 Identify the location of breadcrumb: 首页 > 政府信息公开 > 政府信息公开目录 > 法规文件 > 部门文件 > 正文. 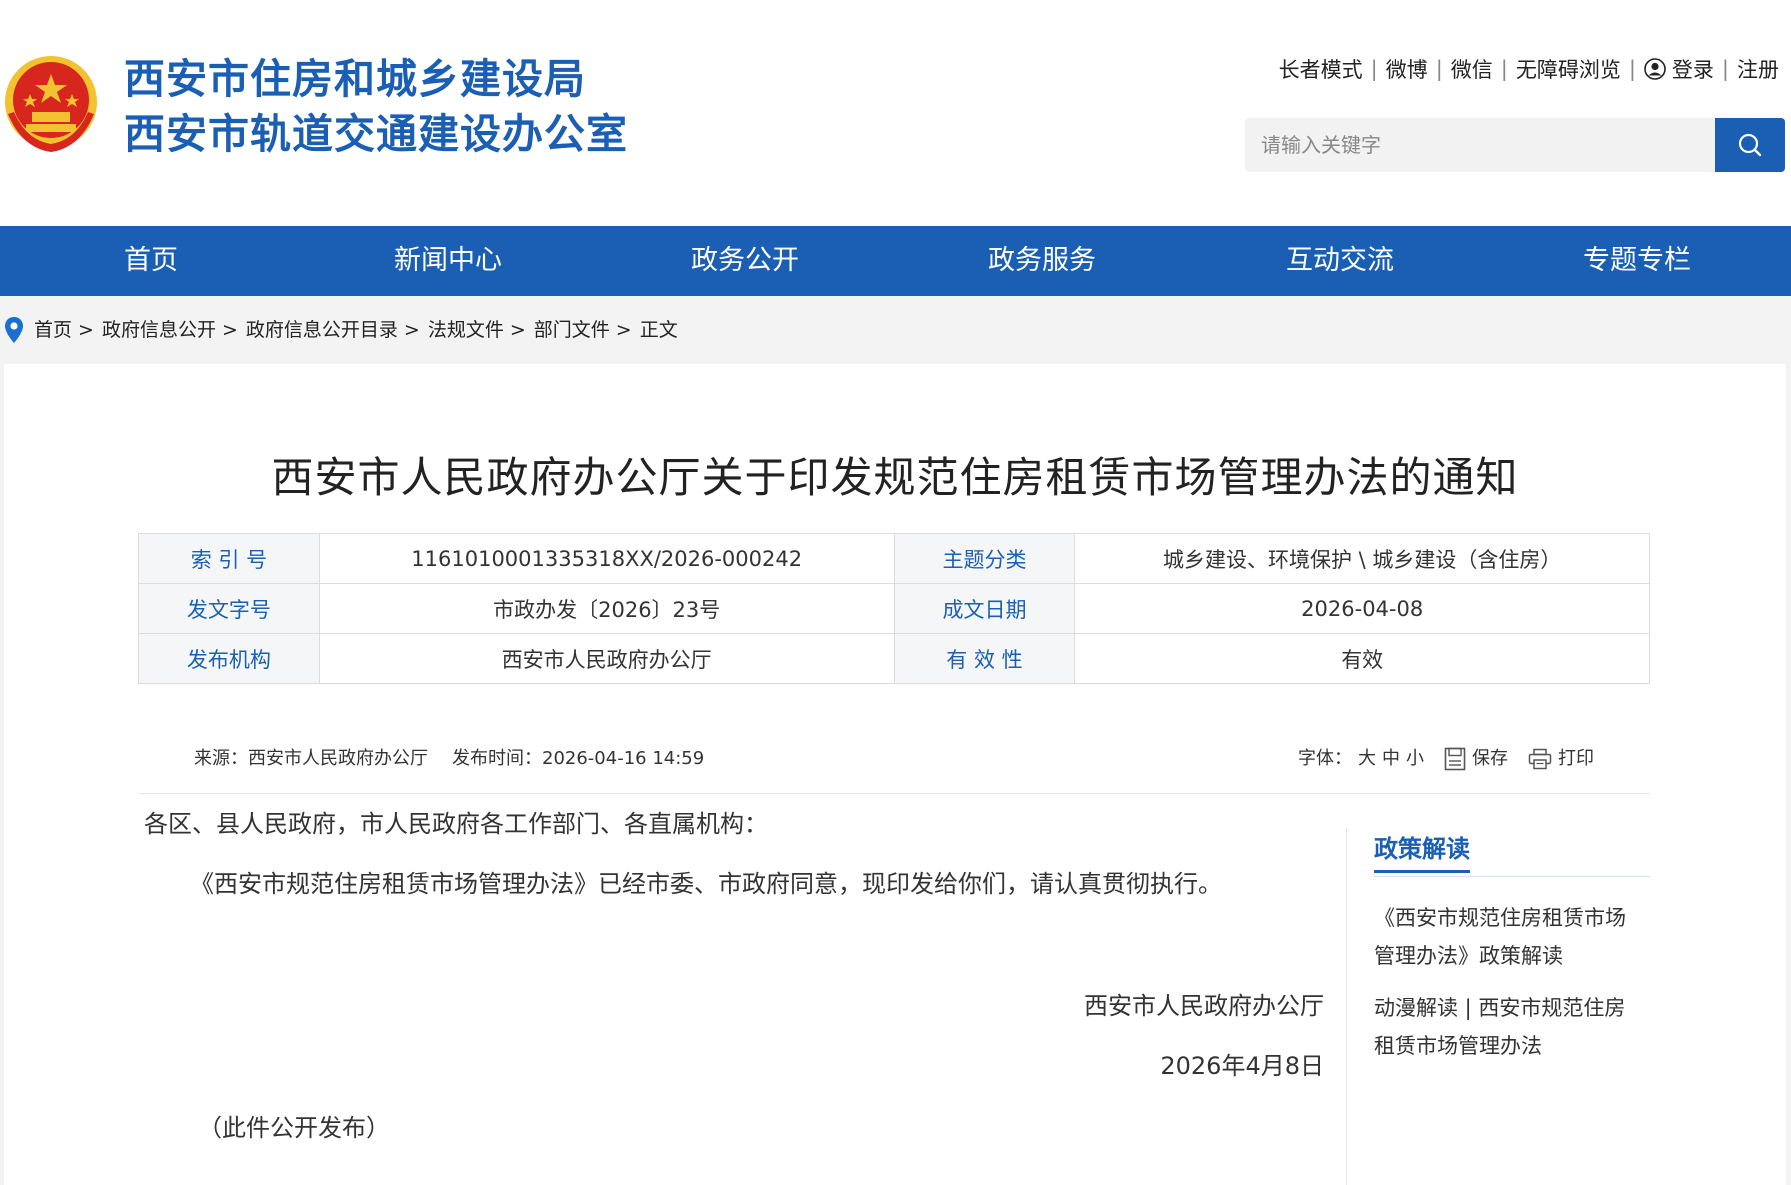
(356, 330).